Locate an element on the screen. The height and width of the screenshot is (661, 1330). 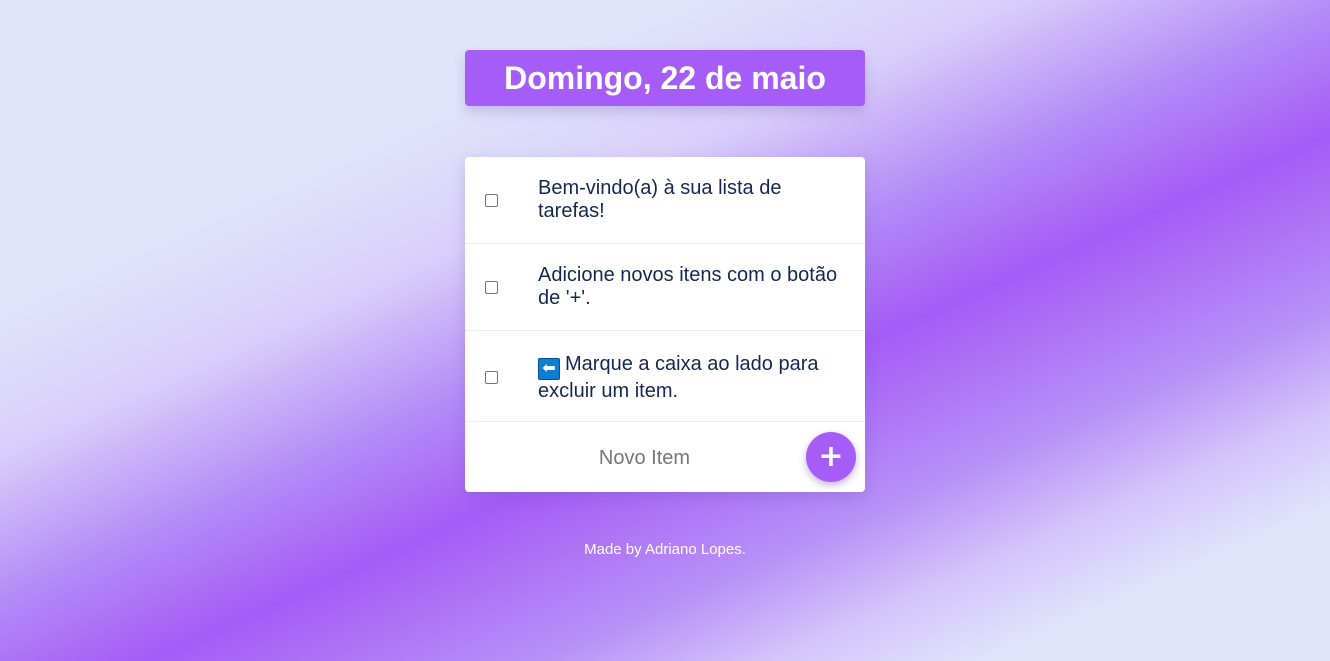
add-item-button: + is located at coordinates (831, 457).